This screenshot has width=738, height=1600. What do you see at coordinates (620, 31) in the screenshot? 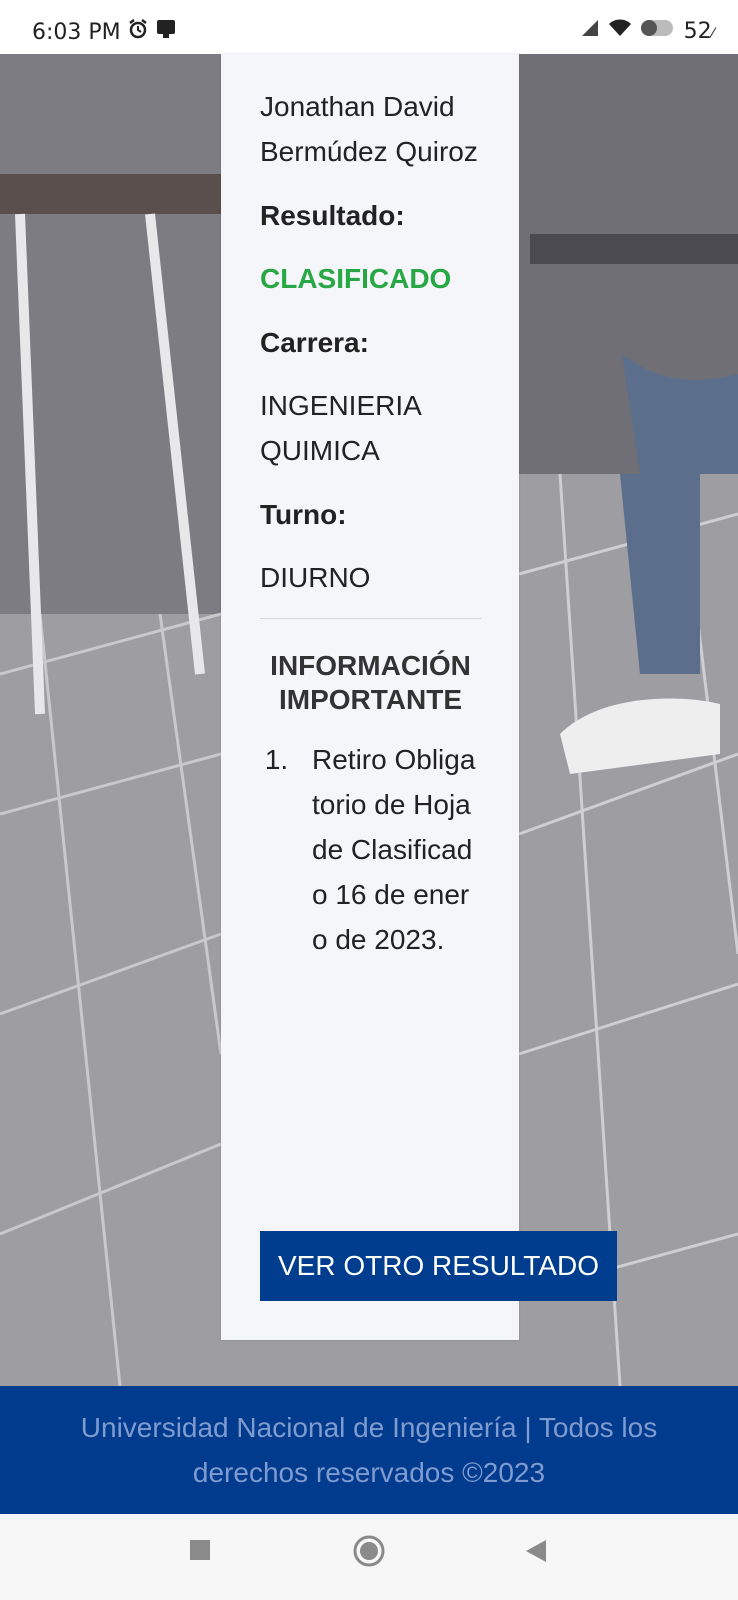
I see `wifi-icon` at bounding box center [620, 31].